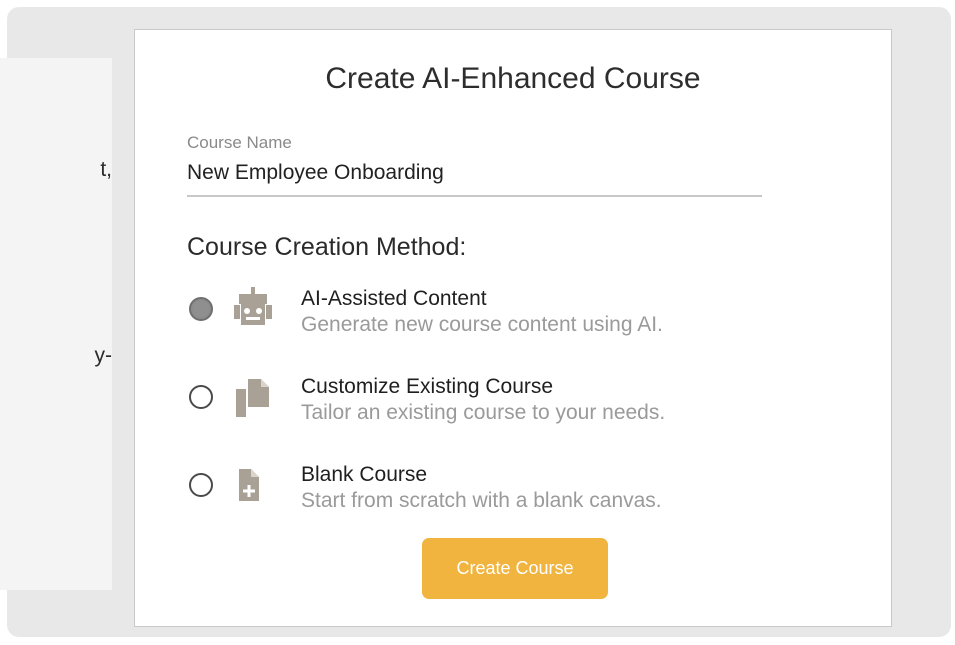 This screenshot has width=955, height=645. I want to click on radio-blank-course, so click(201, 485).